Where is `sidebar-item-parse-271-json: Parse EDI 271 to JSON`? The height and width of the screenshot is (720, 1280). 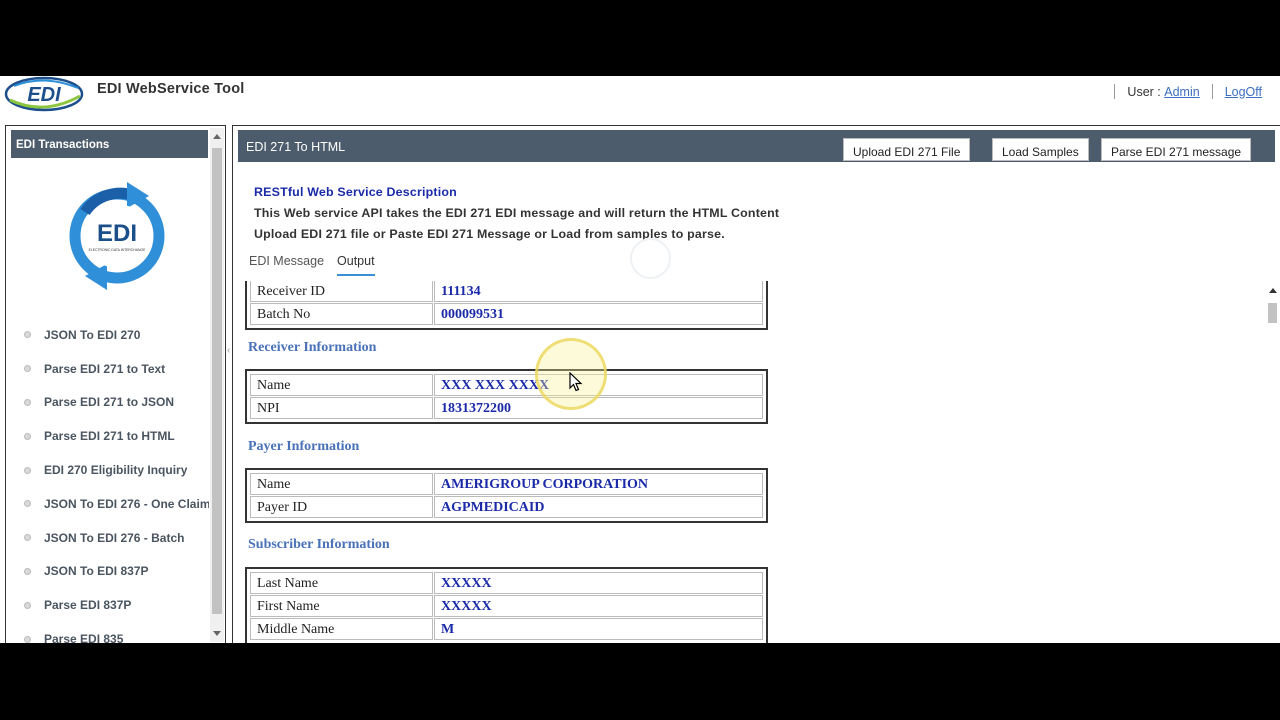
sidebar-item-parse-271-json: Parse EDI 271 to JSON is located at coordinates (116, 403).